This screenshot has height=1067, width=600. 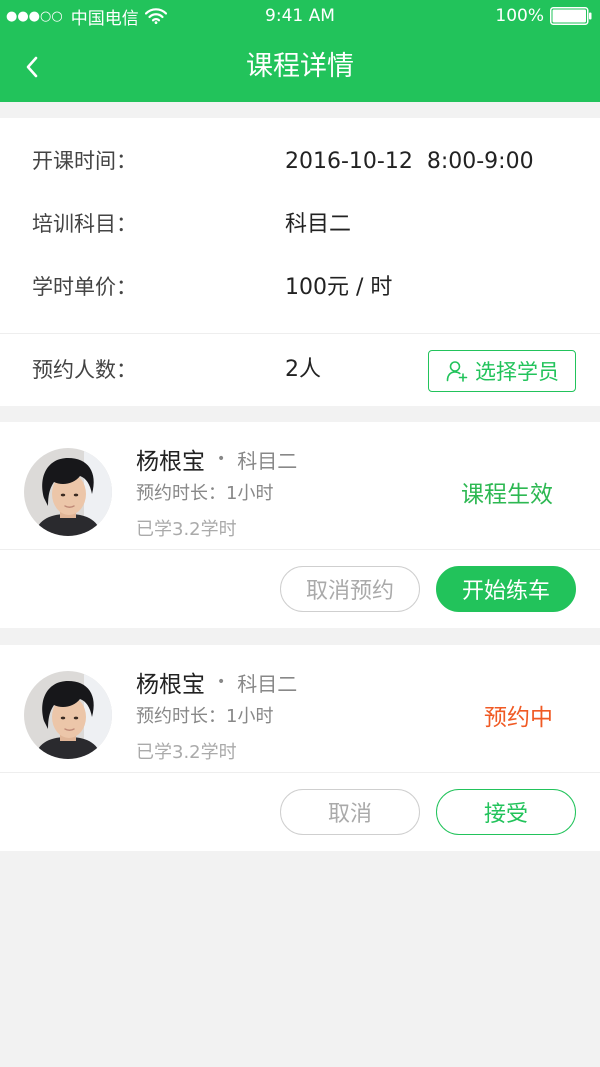 I want to click on student-info: 杨根宝 • 科目二 预约时长：1小时 已学3.2学时 课程生效, so click(x=300, y=486).